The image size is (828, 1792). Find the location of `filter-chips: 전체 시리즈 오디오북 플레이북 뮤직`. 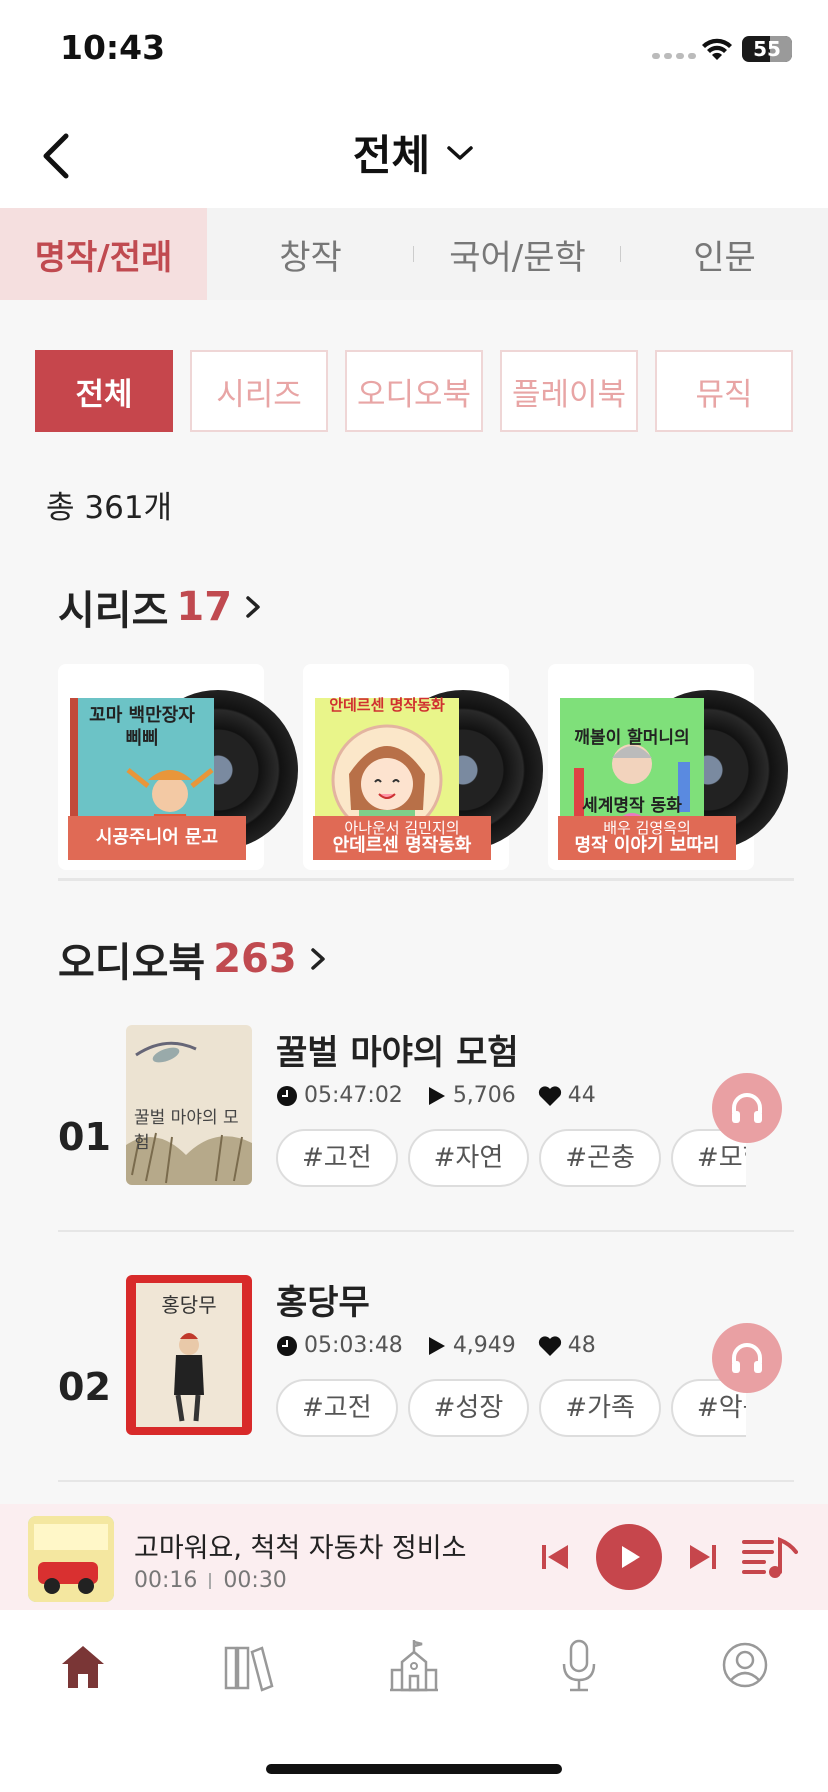

filter-chips: 전체 시리즈 오디오북 플레이북 뮤직 is located at coordinates (414, 391).